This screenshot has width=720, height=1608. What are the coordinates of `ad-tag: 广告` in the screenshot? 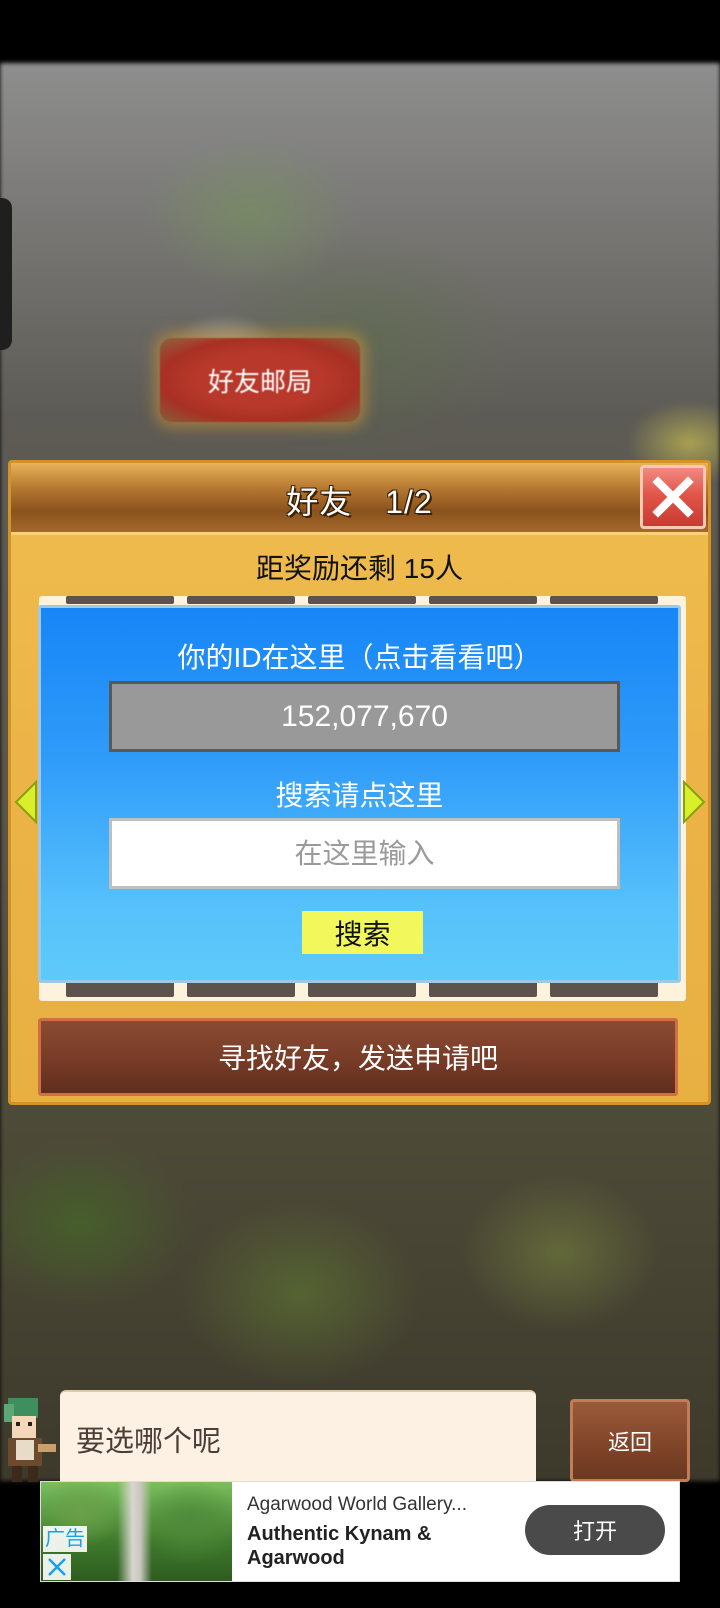 It's located at (65, 1539).